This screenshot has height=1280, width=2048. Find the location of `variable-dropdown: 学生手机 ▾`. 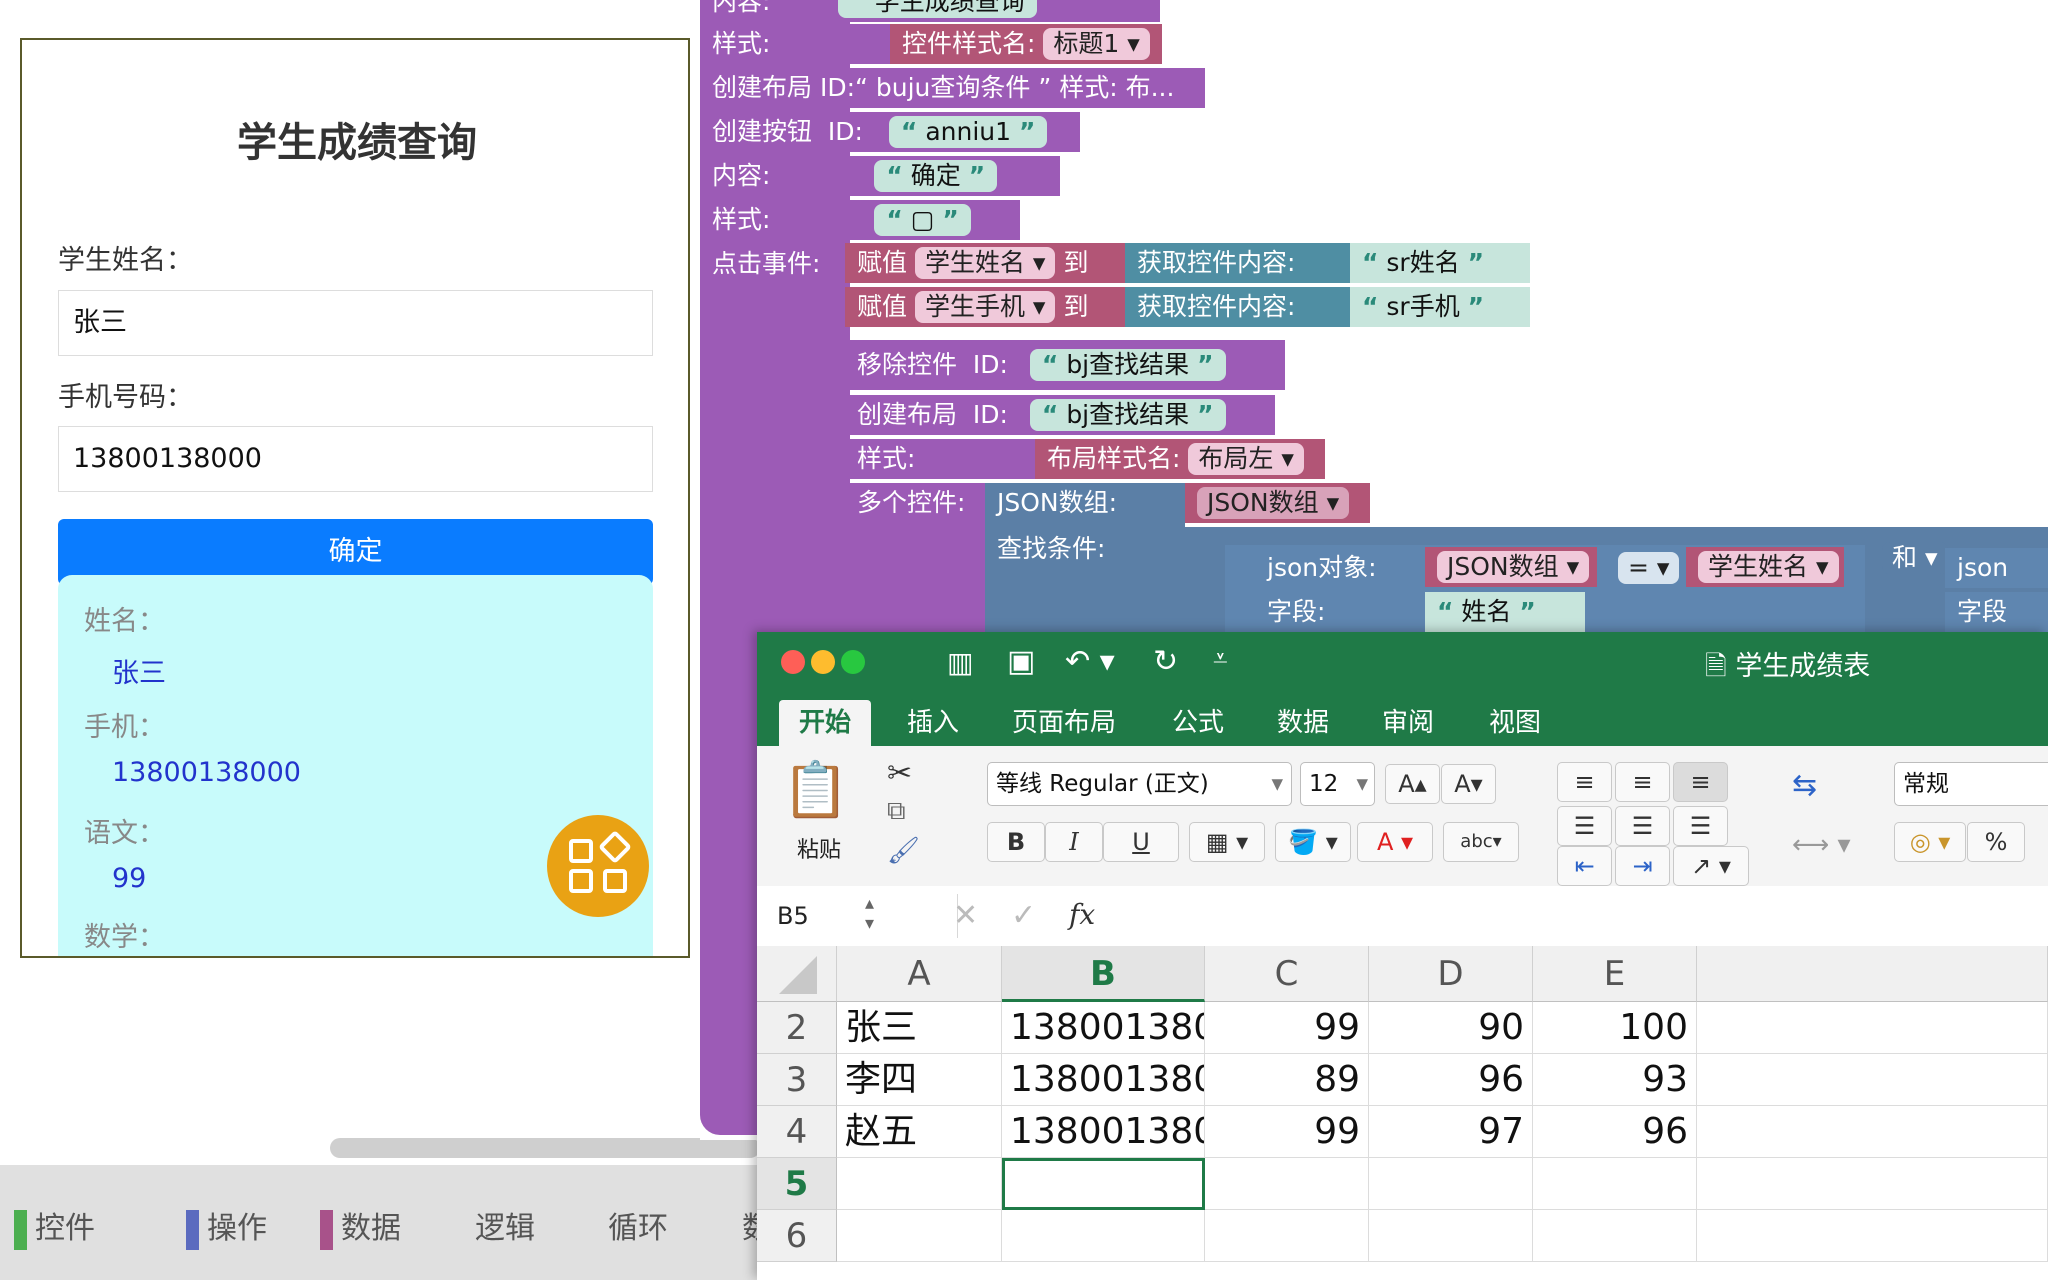

variable-dropdown: 学生手机 ▾ is located at coordinates (985, 307).